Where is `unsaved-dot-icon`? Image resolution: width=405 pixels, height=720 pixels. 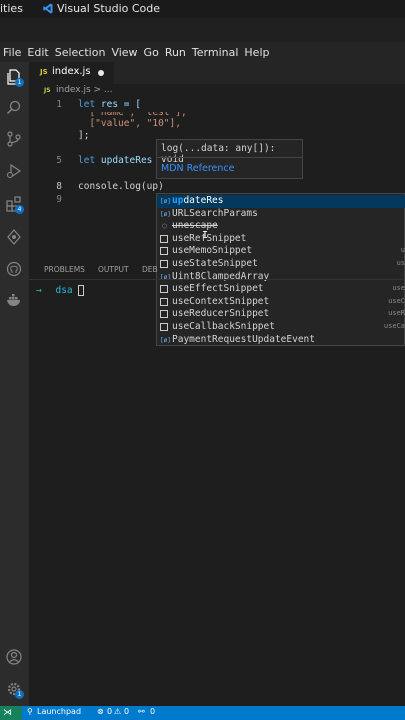 unsaved-dot-icon is located at coordinates (101, 73).